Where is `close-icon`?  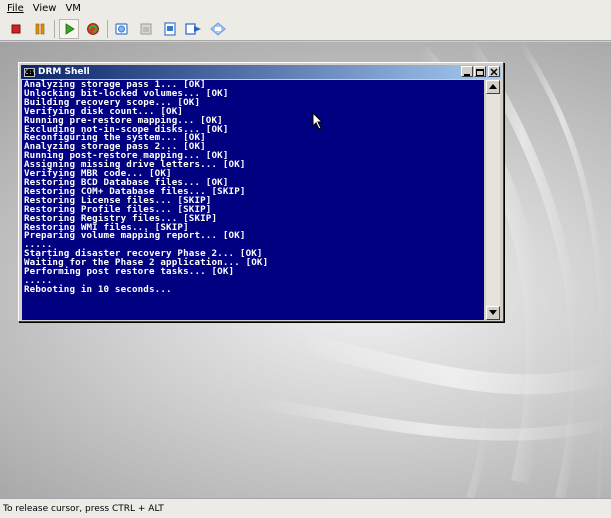 close-icon is located at coordinates (494, 72).